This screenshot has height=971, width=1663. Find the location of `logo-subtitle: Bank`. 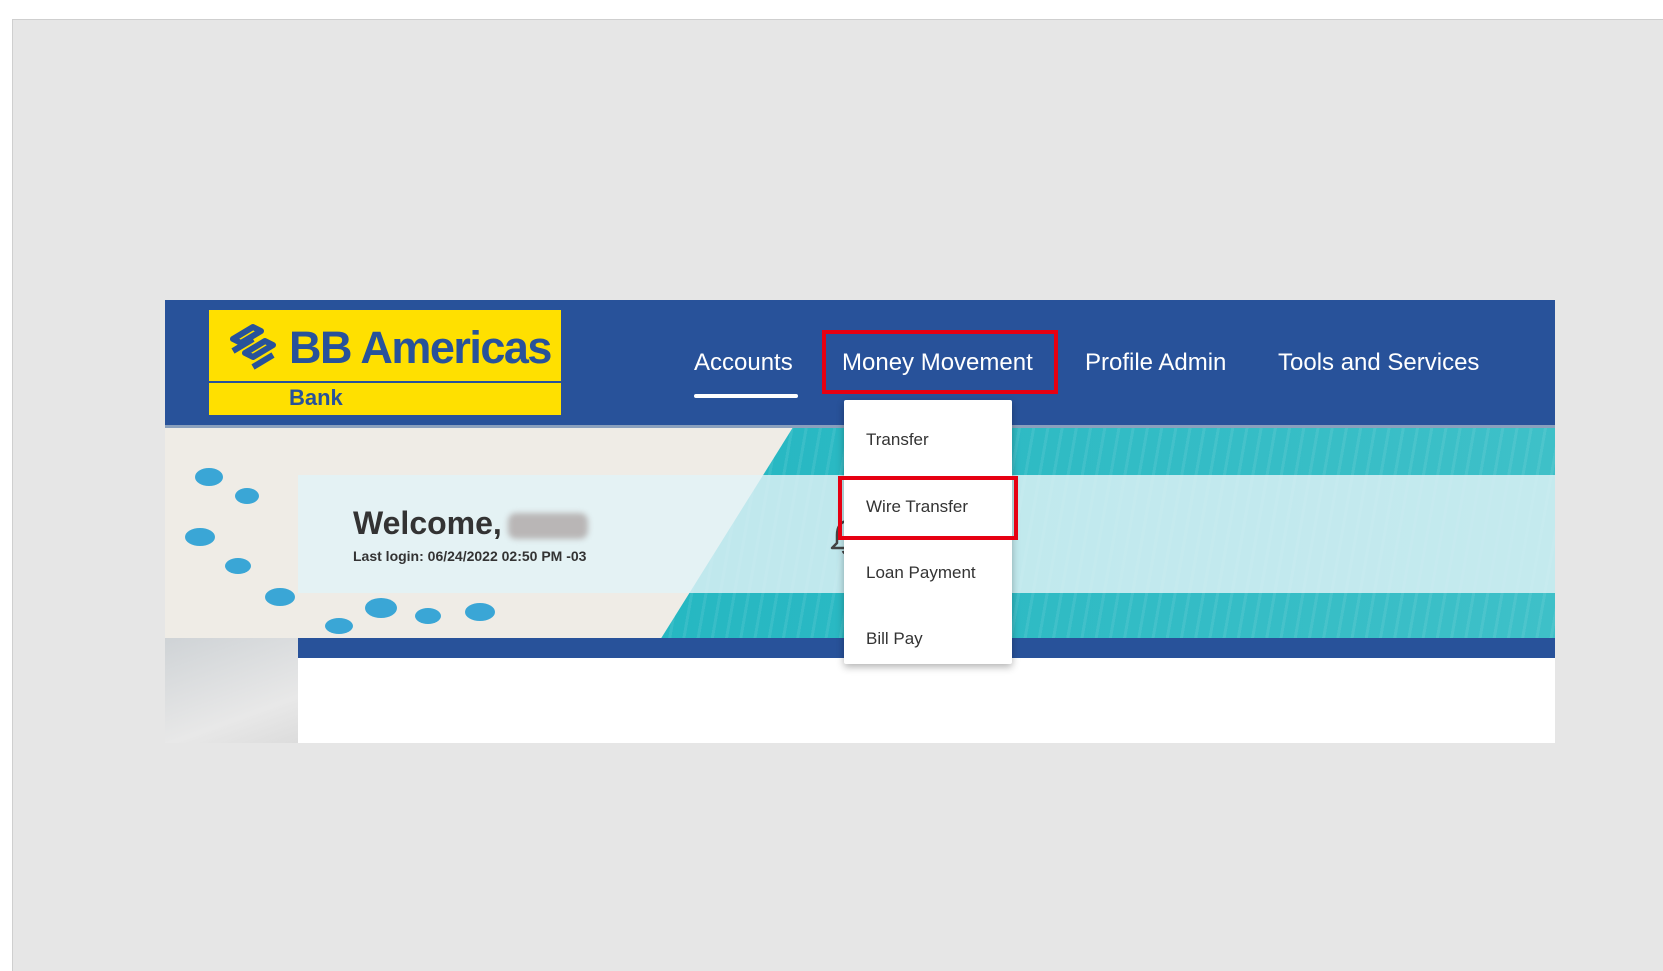

logo-subtitle: Bank is located at coordinates (316, 397).